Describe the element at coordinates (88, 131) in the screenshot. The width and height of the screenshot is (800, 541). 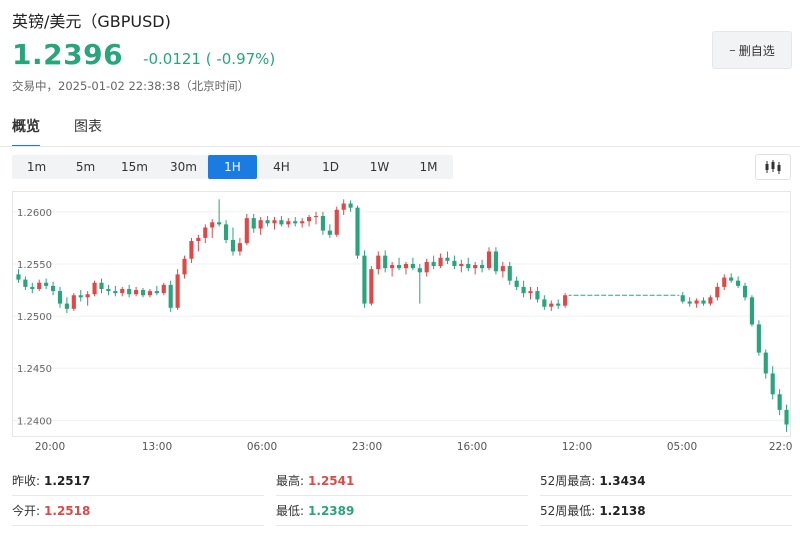
I see `tab-chart: 图表` at that location.